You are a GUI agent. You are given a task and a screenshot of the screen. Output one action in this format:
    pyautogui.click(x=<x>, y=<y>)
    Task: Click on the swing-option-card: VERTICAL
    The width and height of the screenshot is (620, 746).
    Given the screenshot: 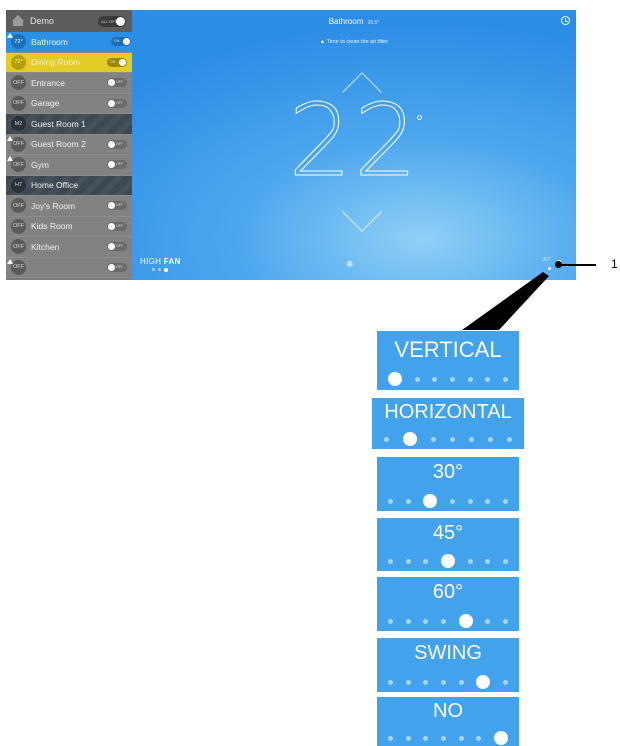 What is the action you would take?
    pyautogui.click(x=448, y=360)
    